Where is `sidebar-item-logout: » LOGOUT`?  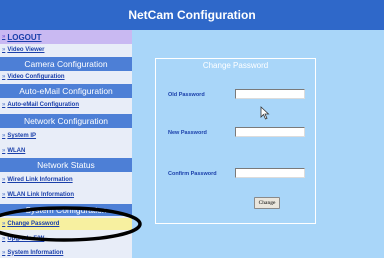
sidebar-item-logout: » LOGOUT is located at coordinates (66, 37).